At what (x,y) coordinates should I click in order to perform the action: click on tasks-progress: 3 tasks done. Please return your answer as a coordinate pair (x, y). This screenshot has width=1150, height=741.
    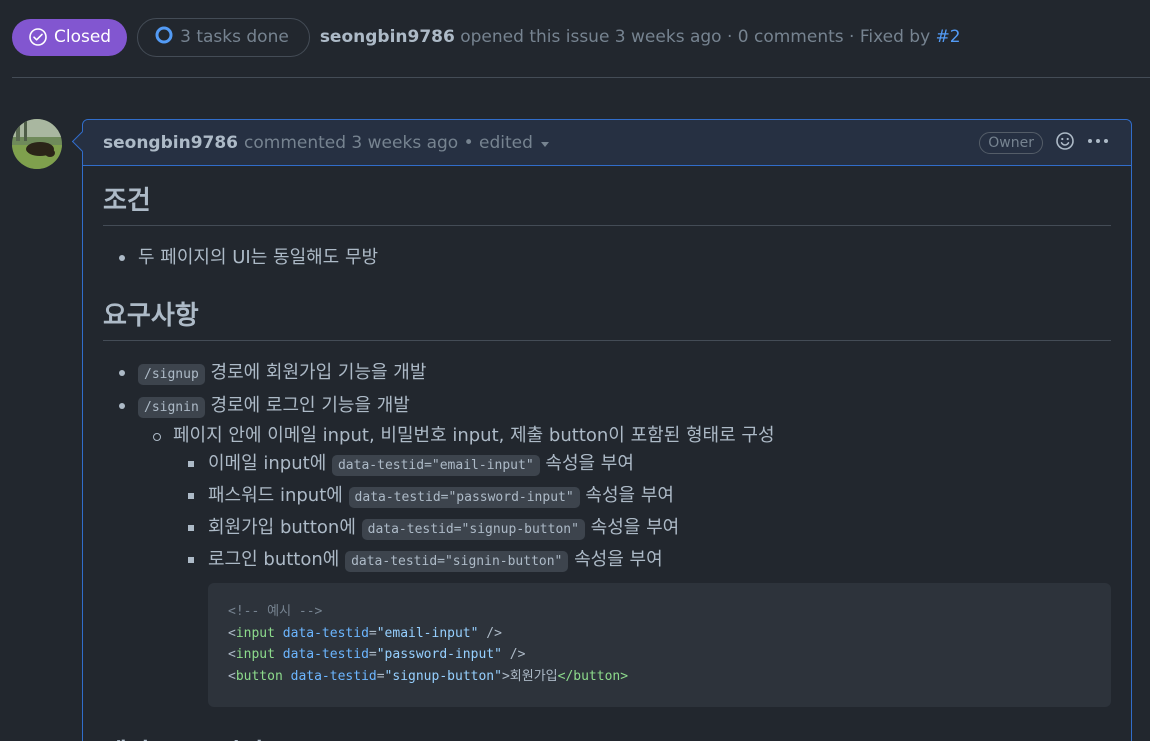
    Looking at the image, I should click on (223, 37).